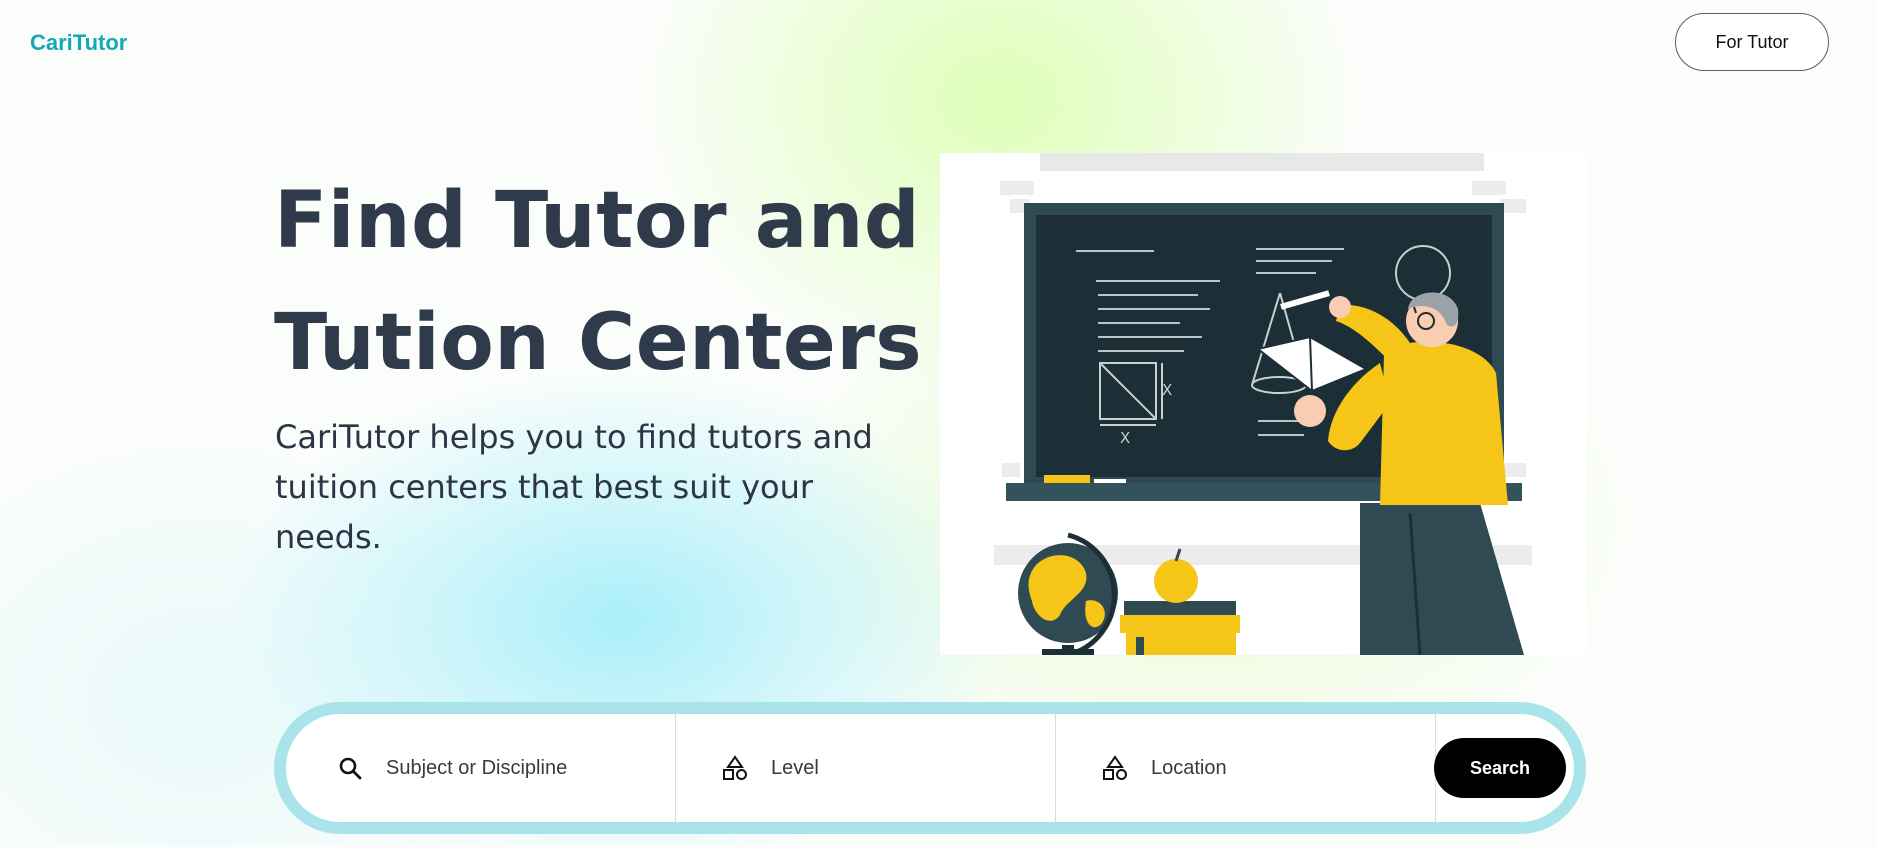  I want to click on search-shell: Search, so click(930, 768).